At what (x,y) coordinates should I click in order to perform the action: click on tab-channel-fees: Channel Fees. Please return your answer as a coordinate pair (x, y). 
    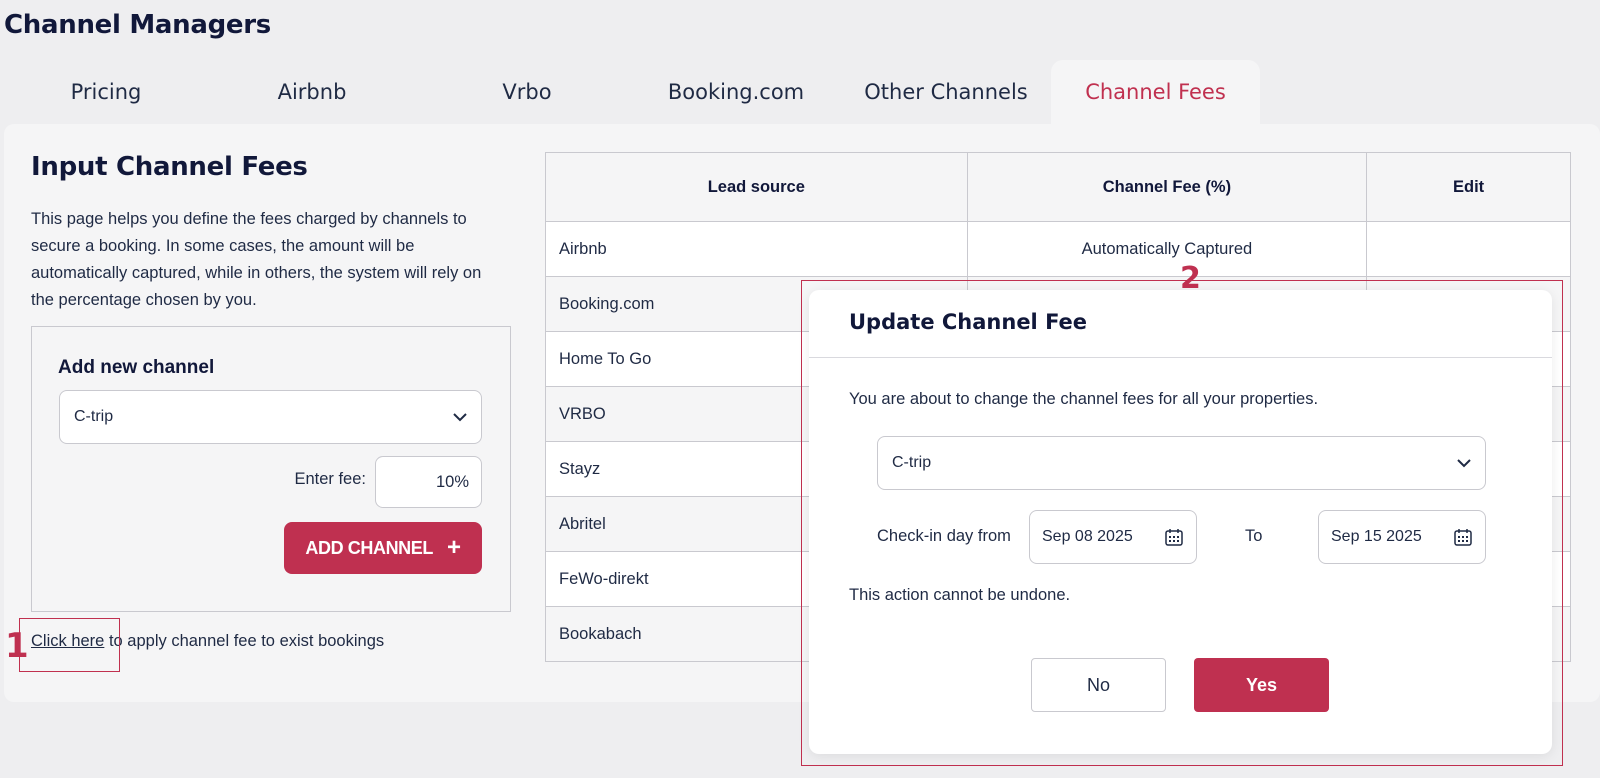
    Looking at the image, I should click on (1155, 92).